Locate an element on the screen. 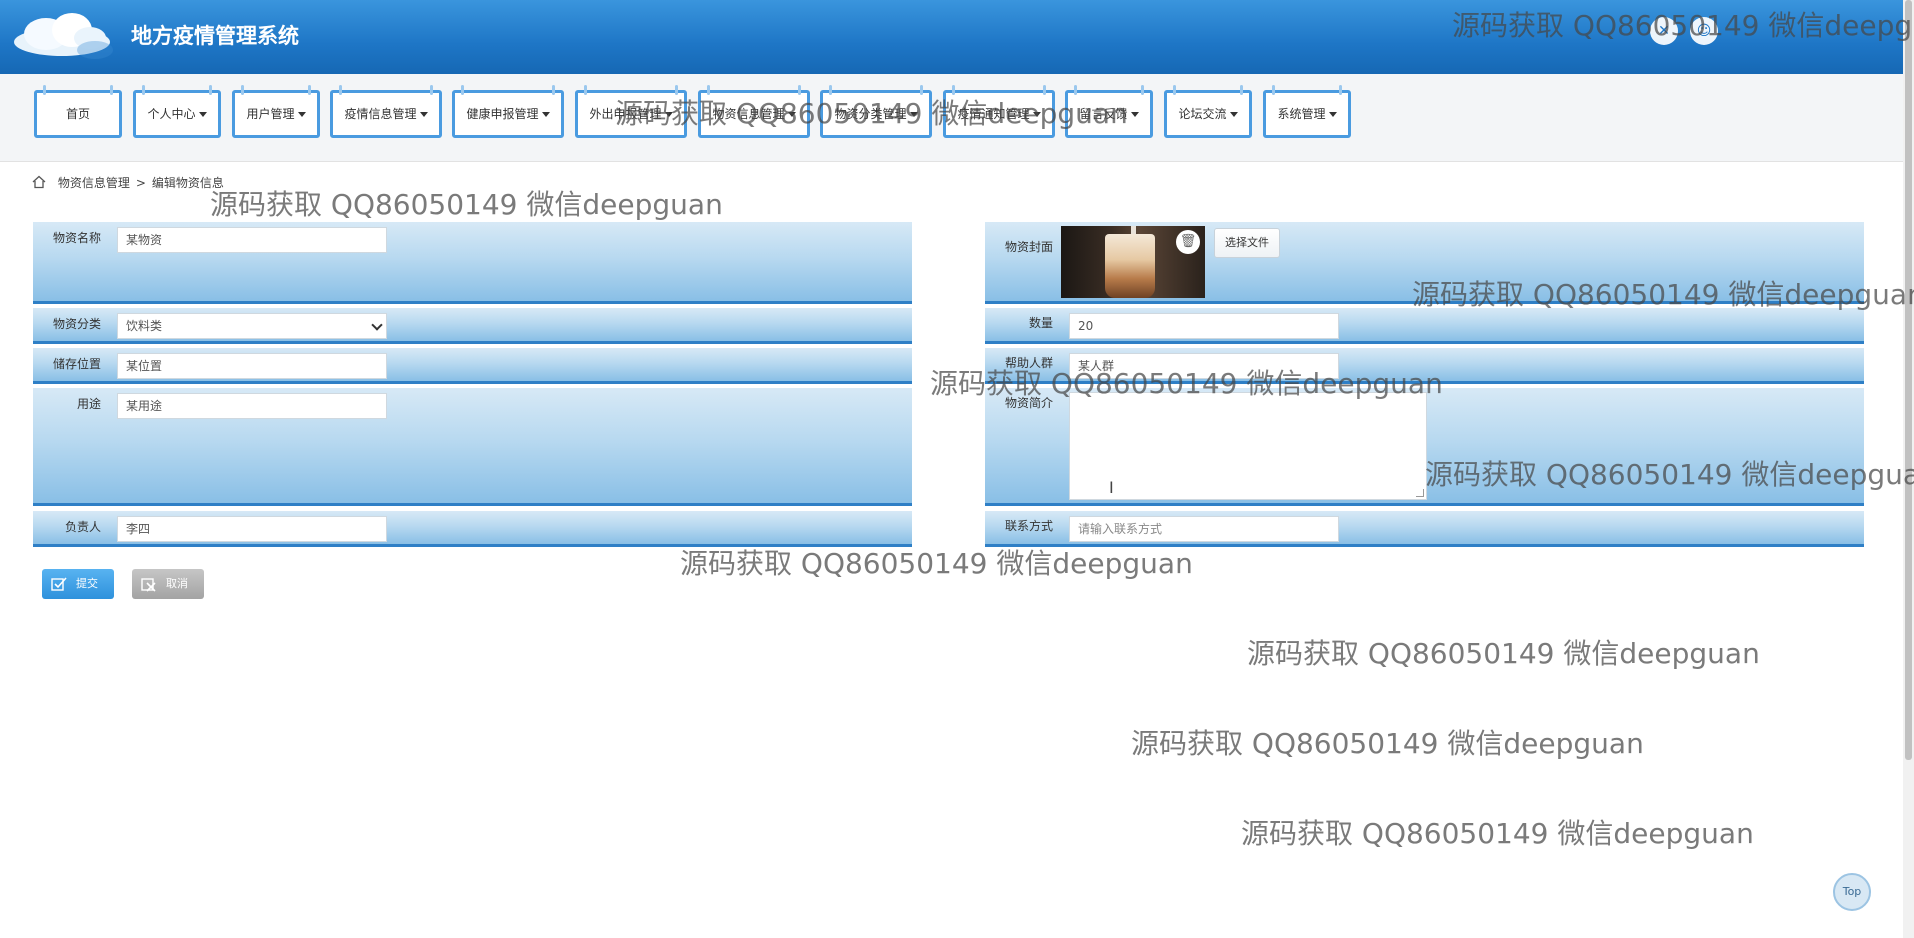  nav-health-report: 健康申报管理 is located at coordinates (508, 111).